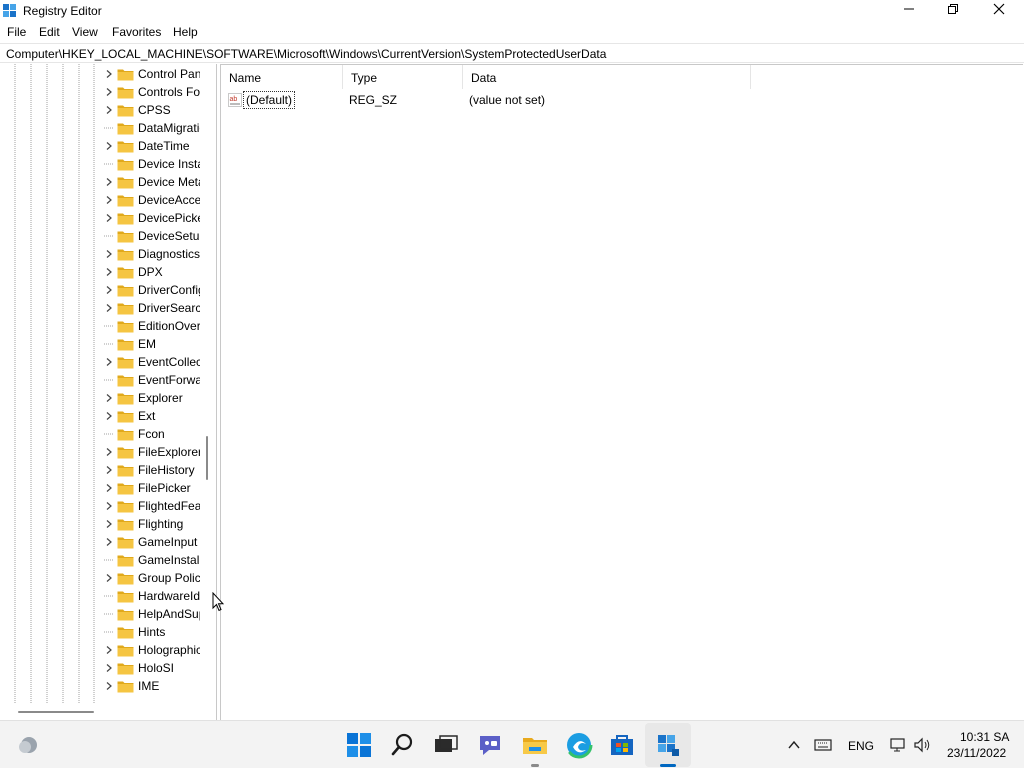  Describe the element at coordinates (100, 488) in the screenshot. I see `tree-item: FilePicker` at that location.